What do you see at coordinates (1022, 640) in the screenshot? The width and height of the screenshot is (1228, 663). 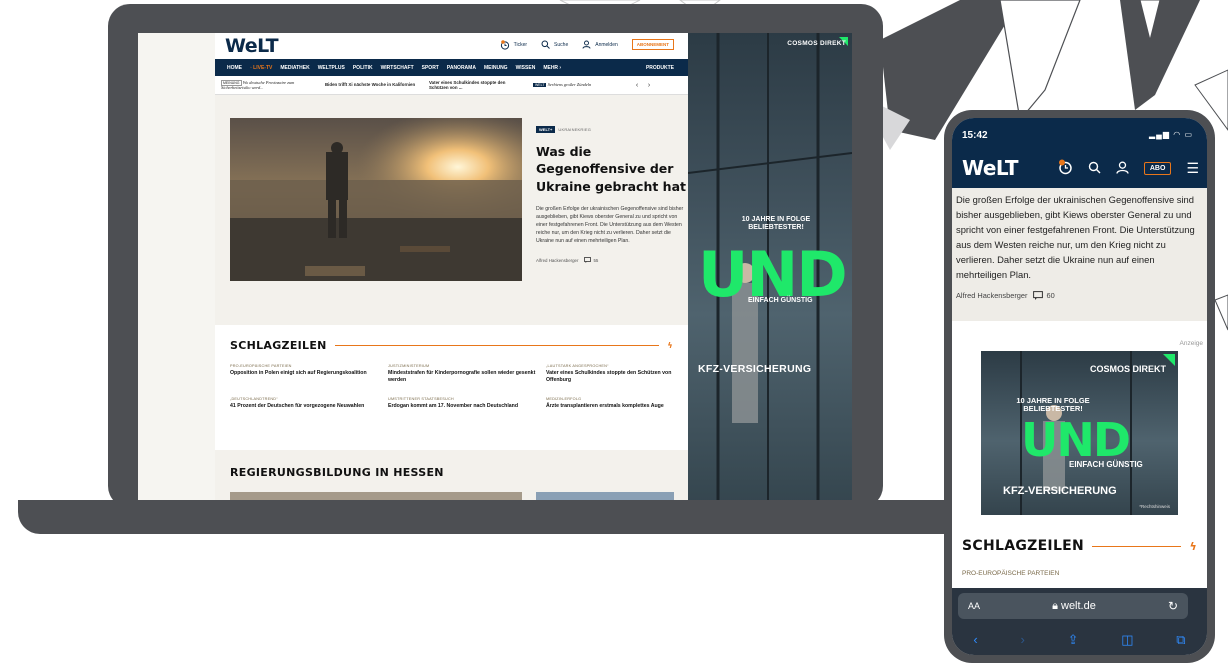 I see `forward-icon: ›` at bounding box center [1022, 640].